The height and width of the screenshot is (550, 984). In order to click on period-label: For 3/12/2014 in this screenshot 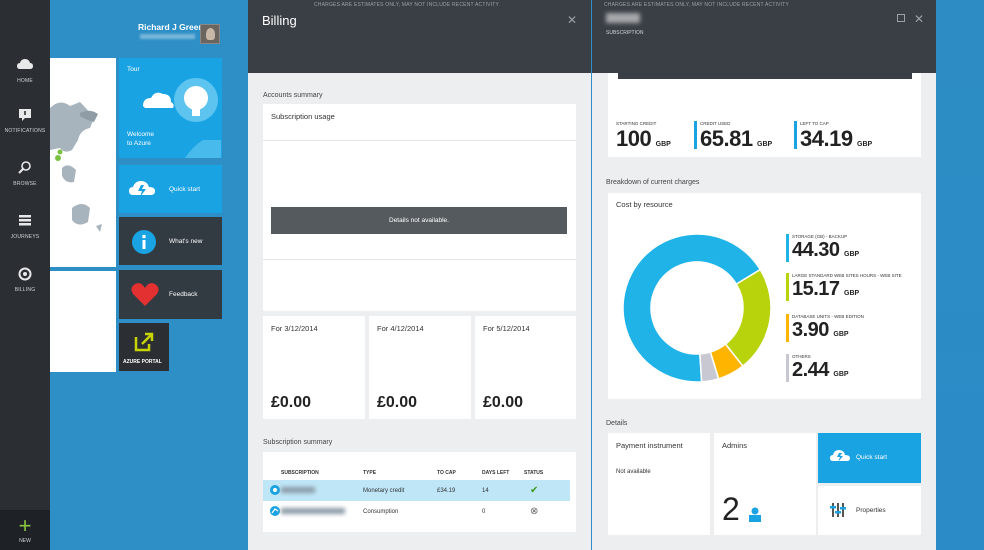, I will do `click(294, 328)`.